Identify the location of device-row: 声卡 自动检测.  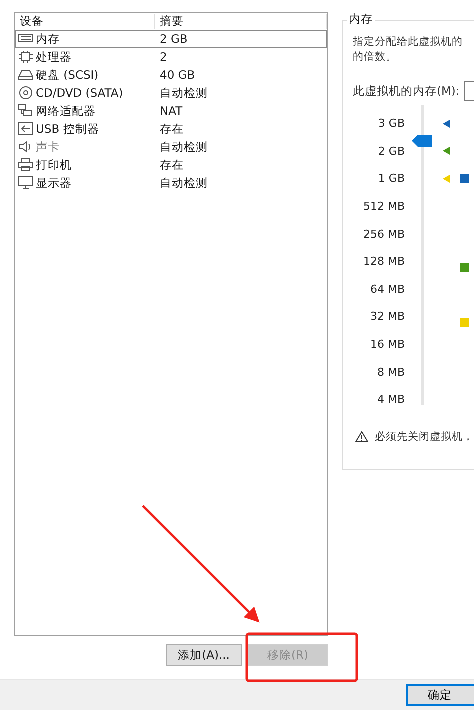
(170, 147).